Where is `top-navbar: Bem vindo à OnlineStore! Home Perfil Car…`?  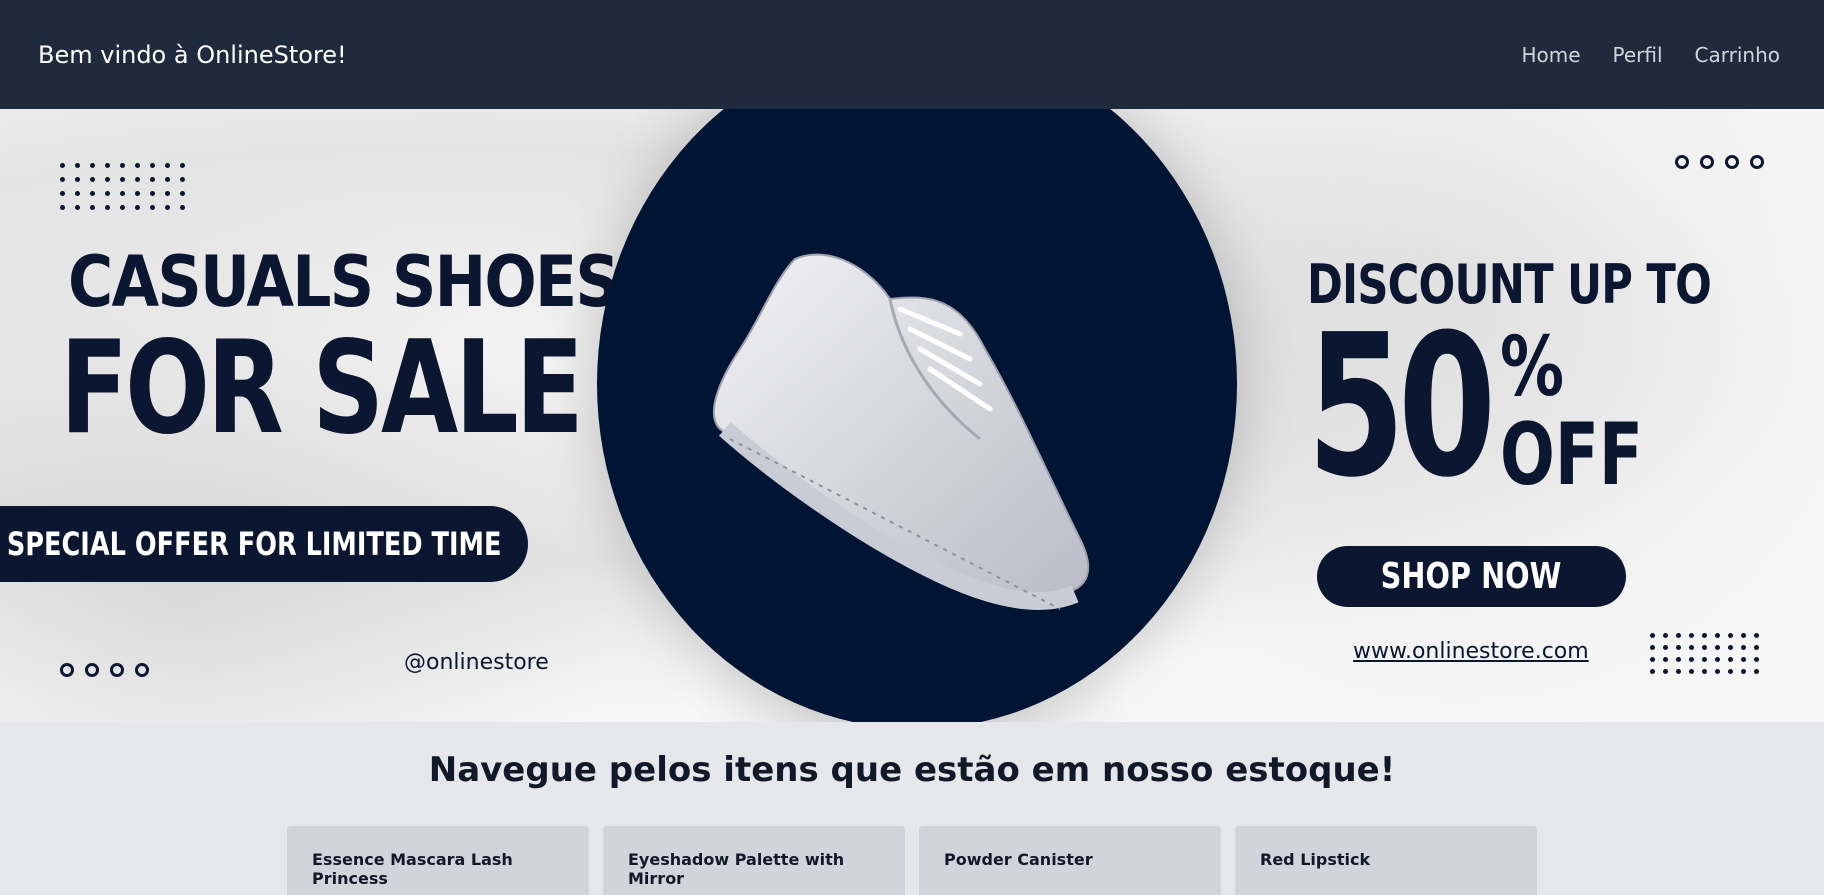 top-navbar: Bem vindo à OnlineStore! Home Perfil Car… is located at coordinates (912, 54).